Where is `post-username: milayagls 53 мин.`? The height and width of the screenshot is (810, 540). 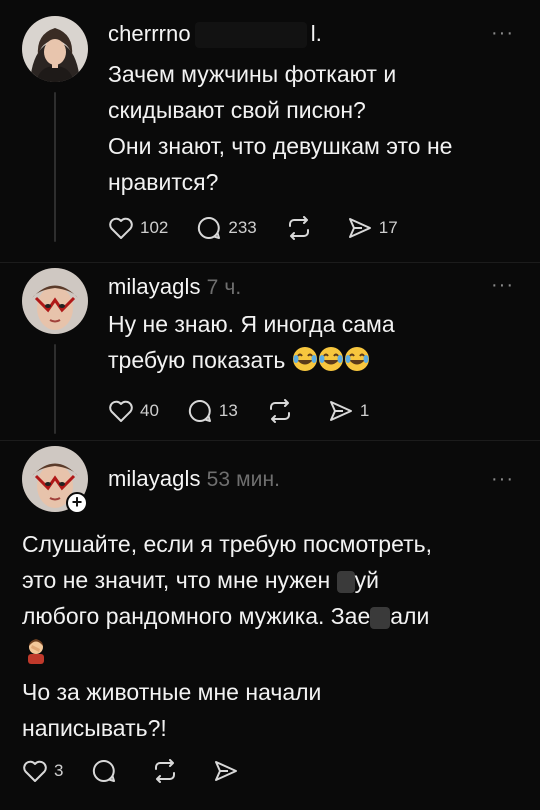
post-username: milayagls 53 мин. is located at coordinates (194, 479).